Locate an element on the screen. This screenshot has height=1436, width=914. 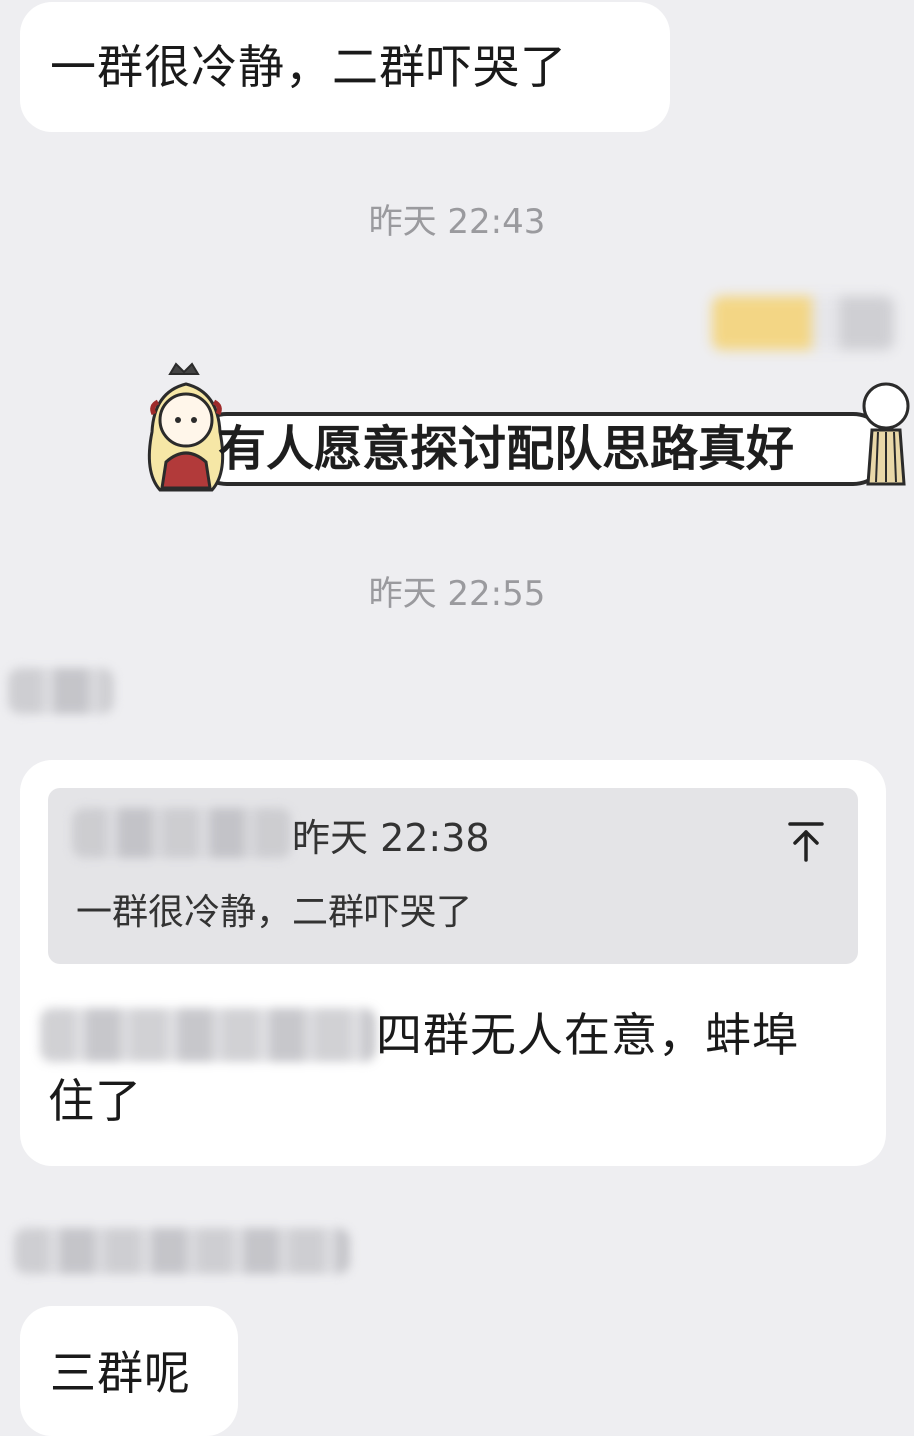
quoted-text: 一群很冷静，二群吓哭了 is located at coordinates (274, 912).